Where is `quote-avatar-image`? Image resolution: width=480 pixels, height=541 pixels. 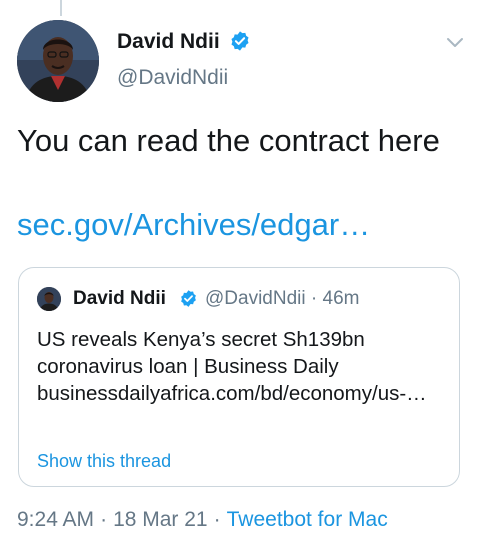 quote-avatar-image is located at coordinates (49, 299).